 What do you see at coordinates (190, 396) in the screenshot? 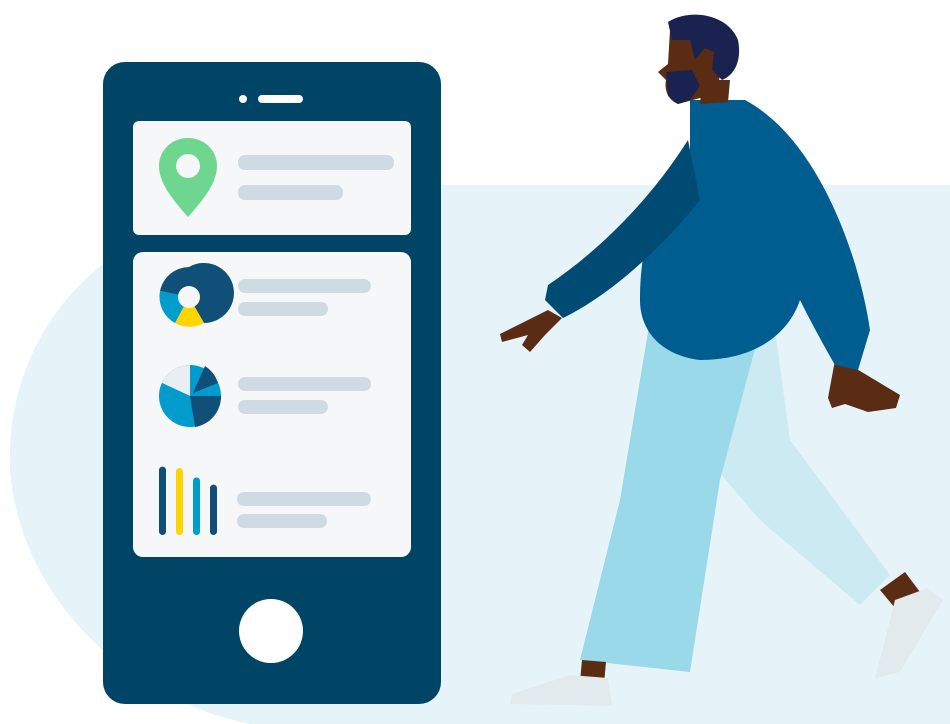
I see `pie-chart-icon` at bounding box center [190, 396].